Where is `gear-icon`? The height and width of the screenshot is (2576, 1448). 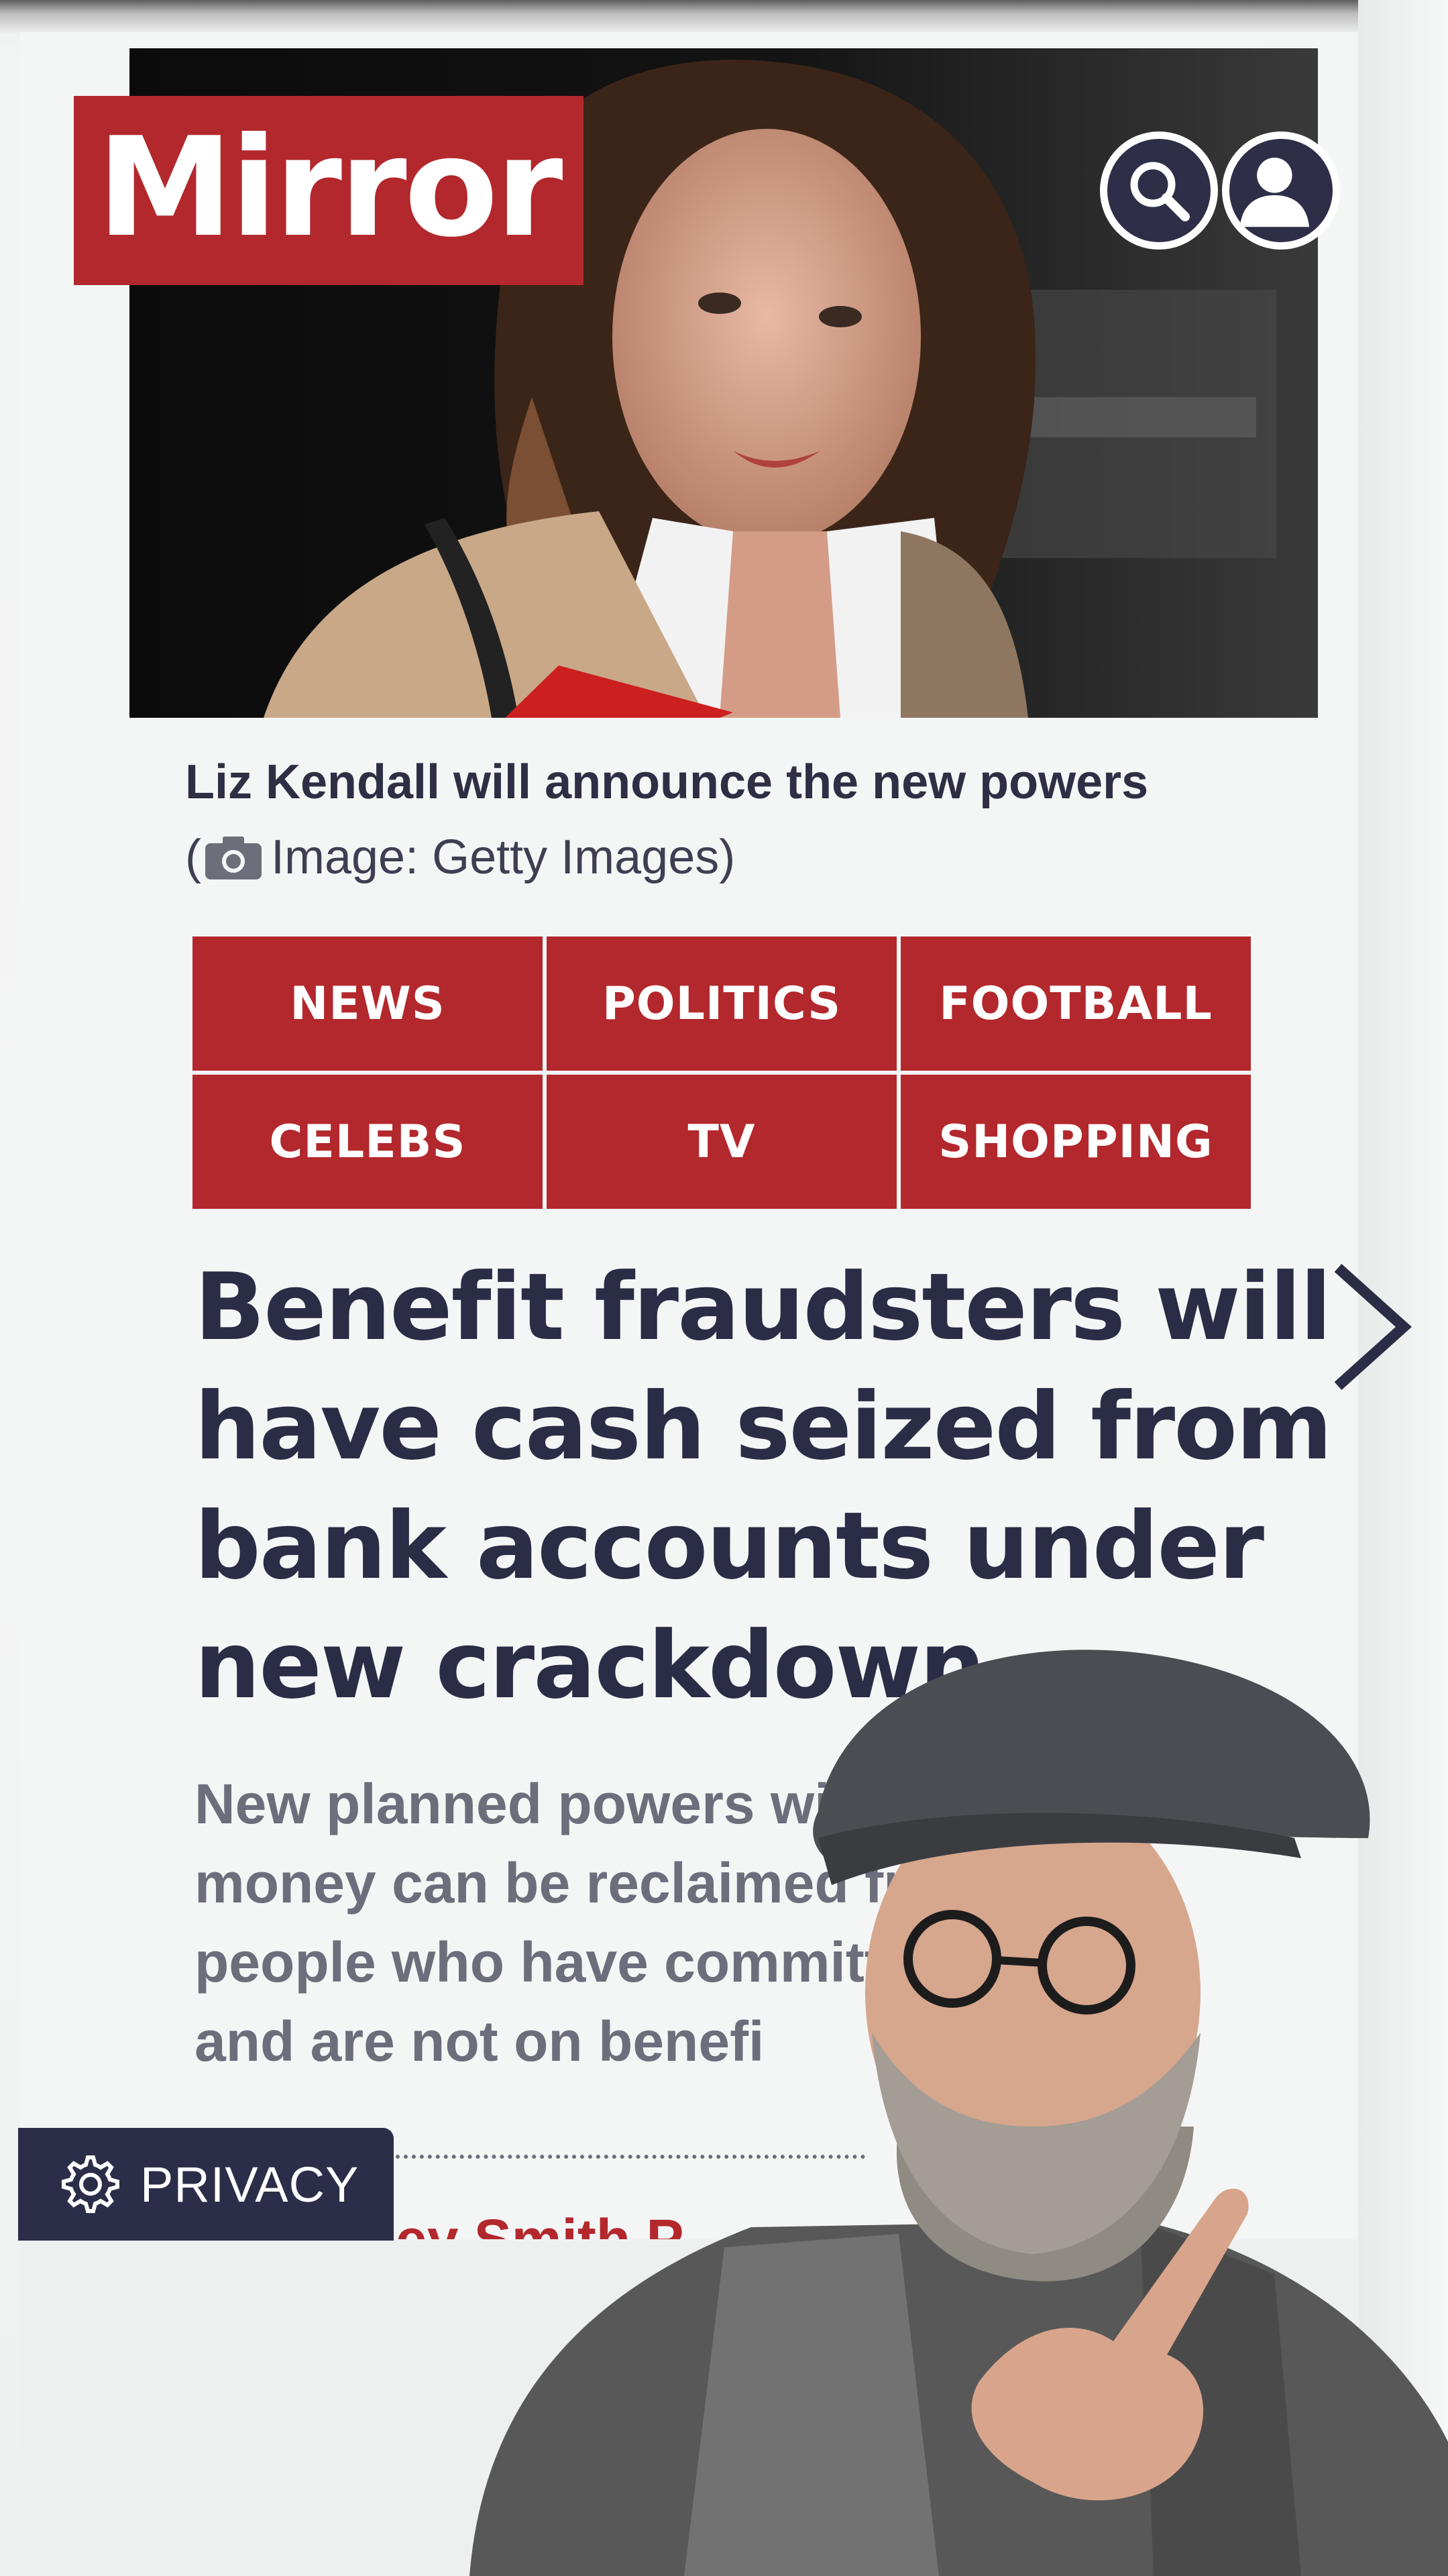
gear-icon is located at coordinates (90, 2184).